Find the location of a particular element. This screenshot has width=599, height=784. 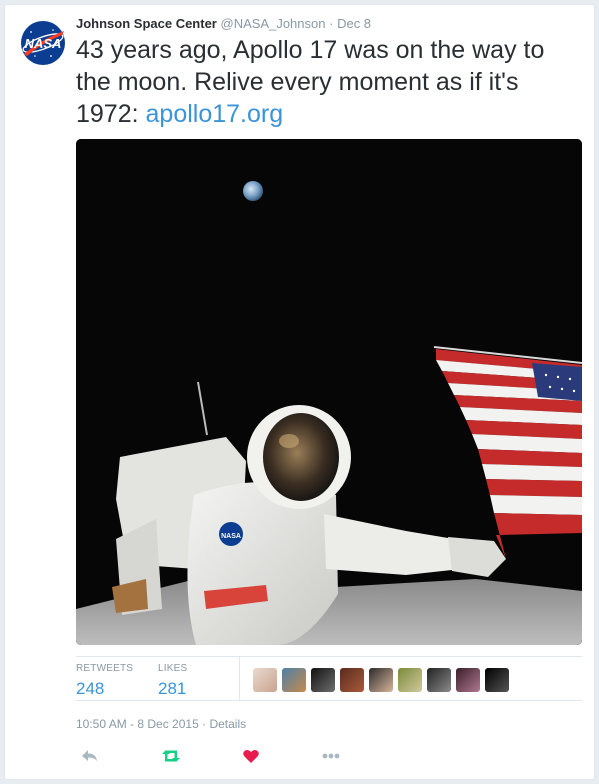

author-name: Johnson Space Center is located at coordinates (146, 23).